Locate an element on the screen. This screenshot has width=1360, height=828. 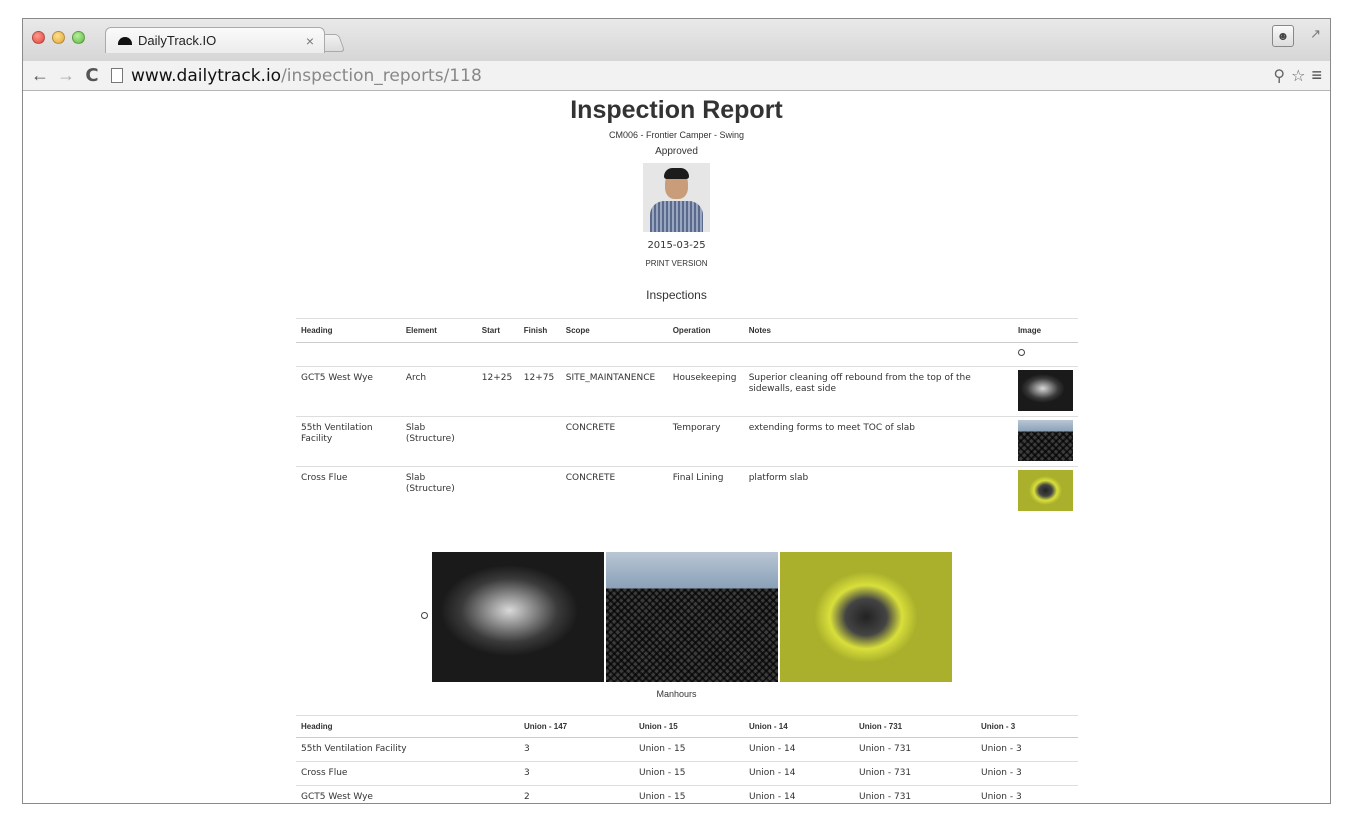
forward-arrow-icon: → is located at coordinates (66, 75).